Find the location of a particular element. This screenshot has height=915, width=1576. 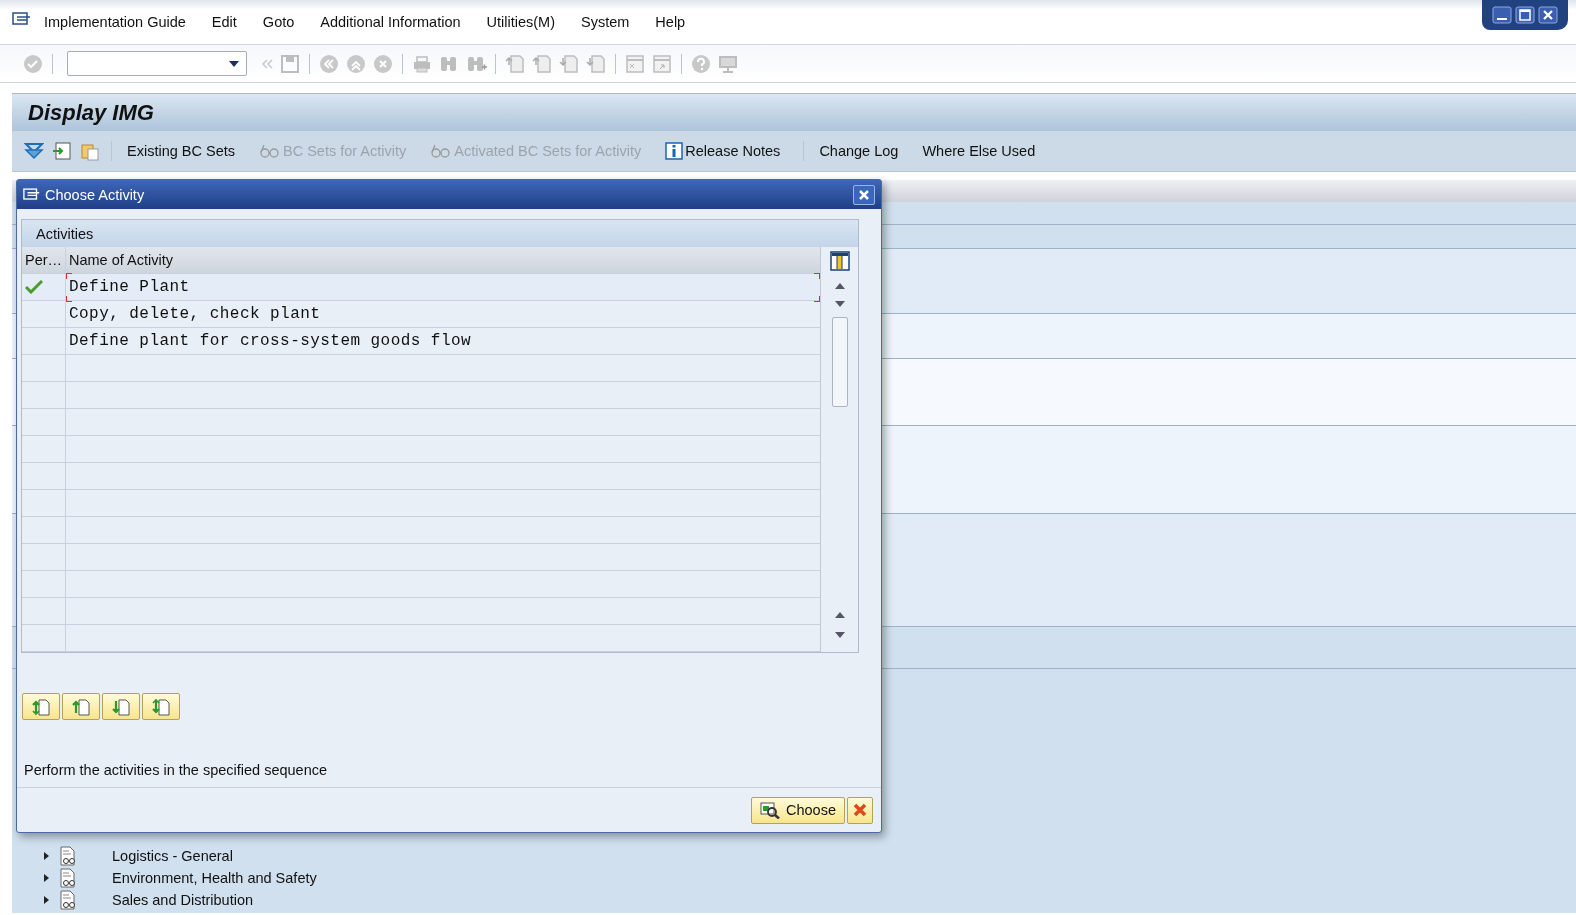

tree-item: Logistics - General is located at coordinates (172, 856).